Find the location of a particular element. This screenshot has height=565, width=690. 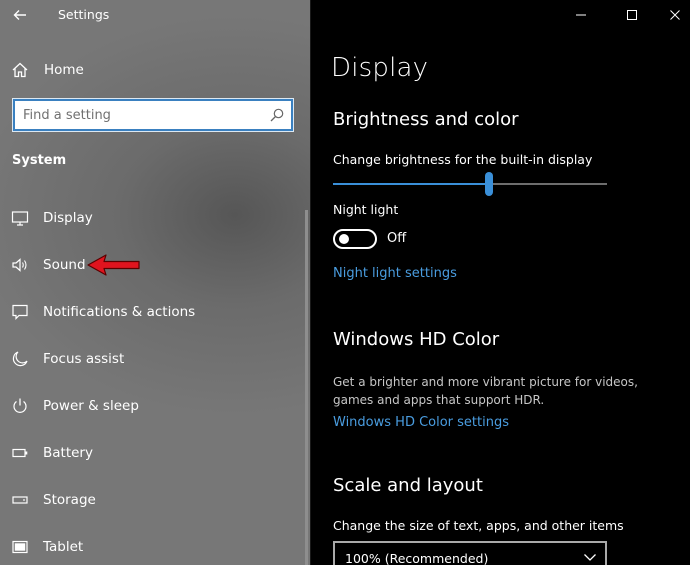

sidebar-item-storage: Storage is located at coordinates (154, 500).